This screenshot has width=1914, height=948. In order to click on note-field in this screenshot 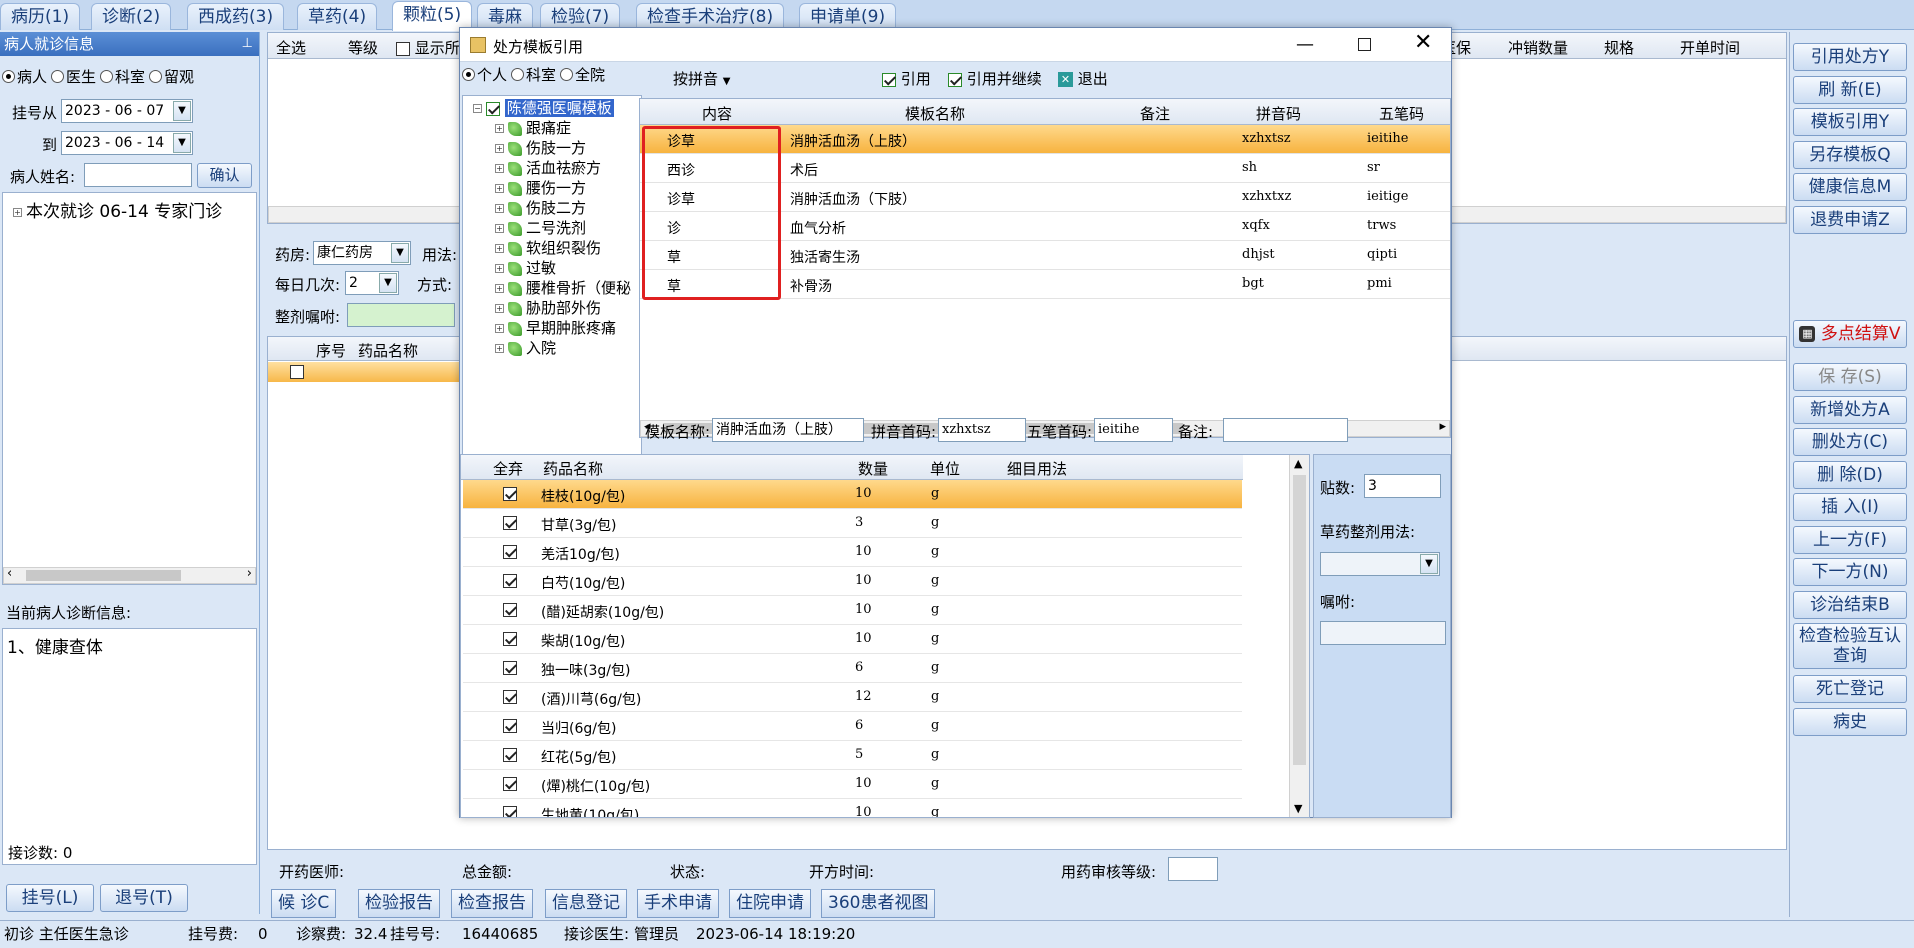, I will do `click(1285, 430)`.